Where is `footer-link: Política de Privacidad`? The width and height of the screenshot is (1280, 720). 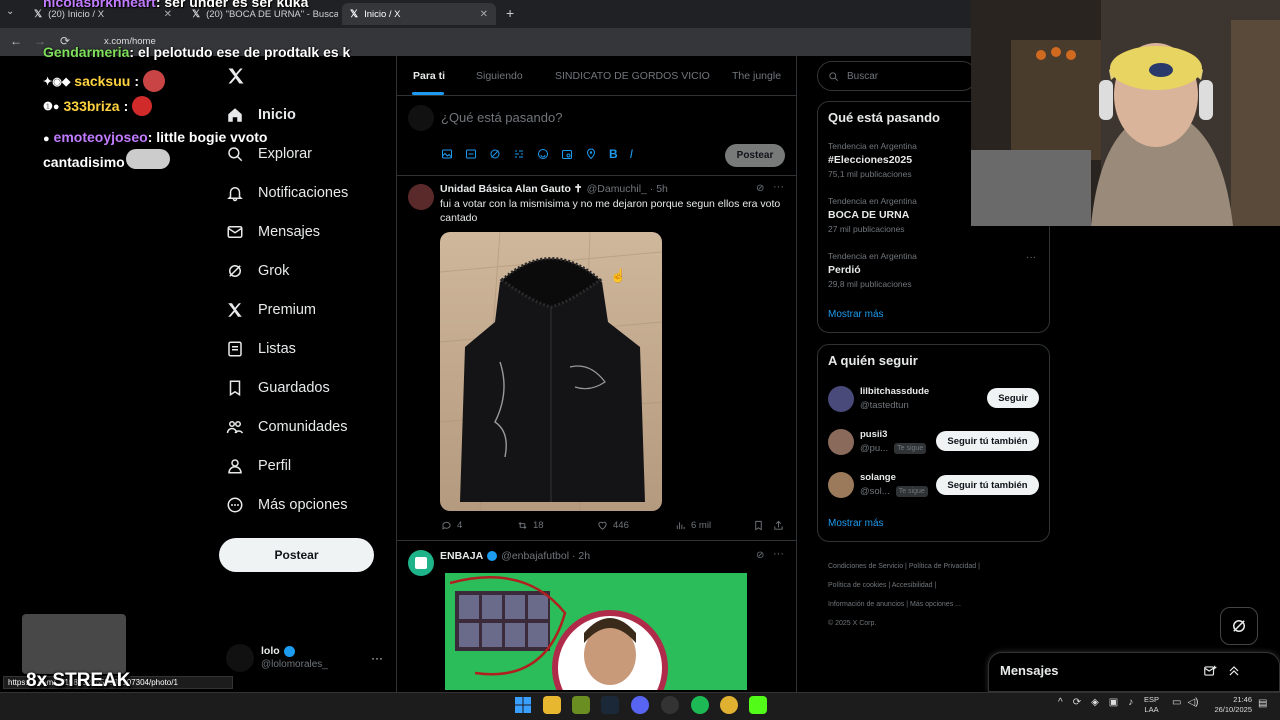 footer-link: Política de Privacidad is located at coordinates (942, 566).